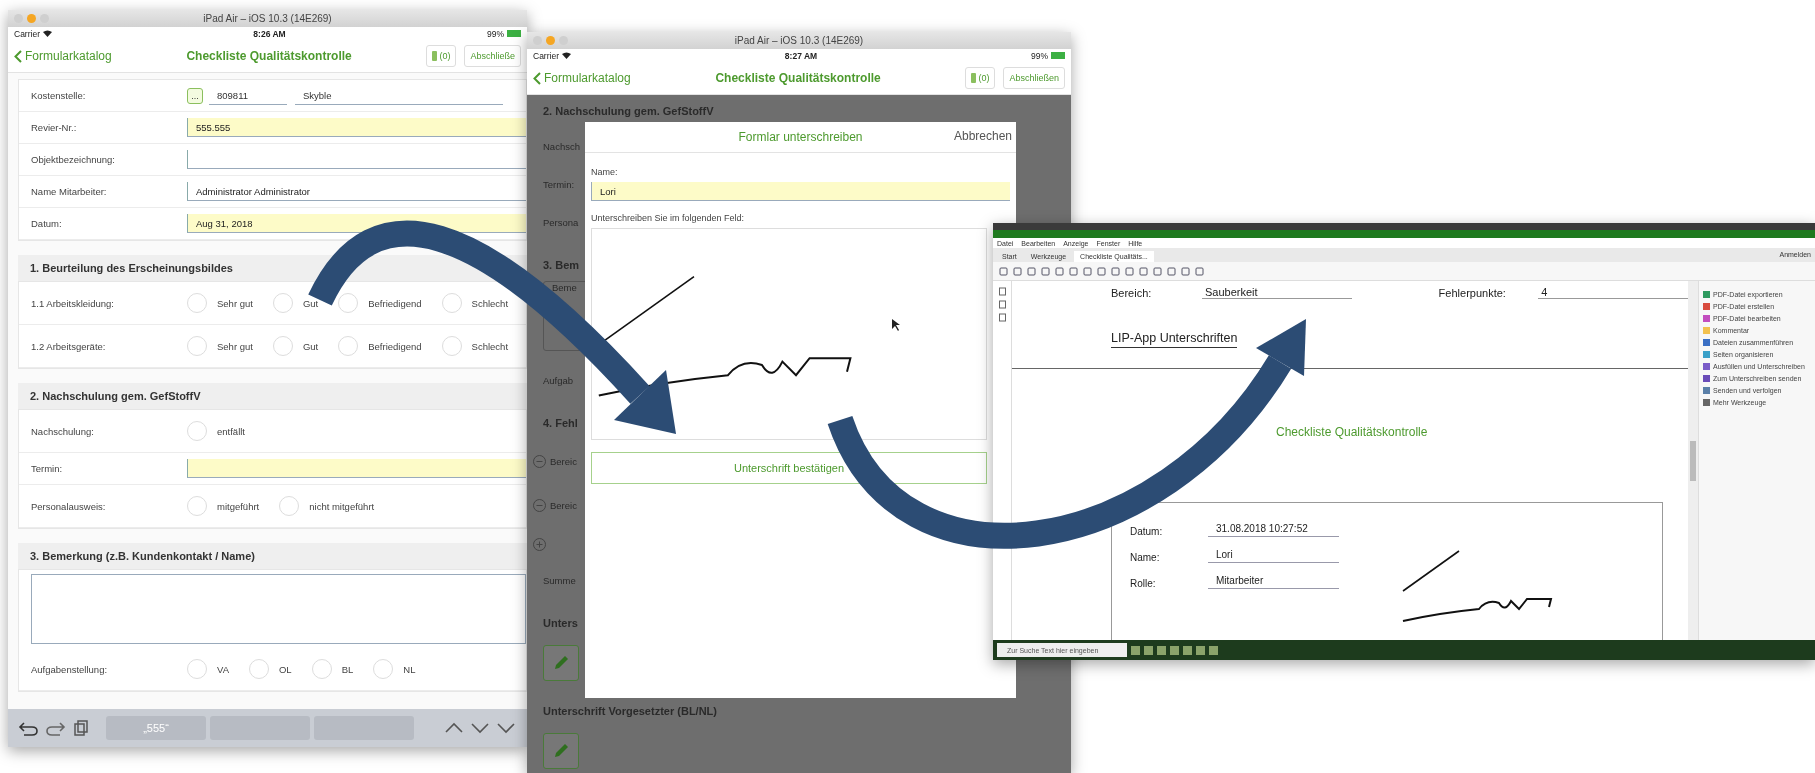 Image resolution: width=1815 pixels, height=773 pixels. I want to click on option-label: mitgeführt, so click(238, 506).